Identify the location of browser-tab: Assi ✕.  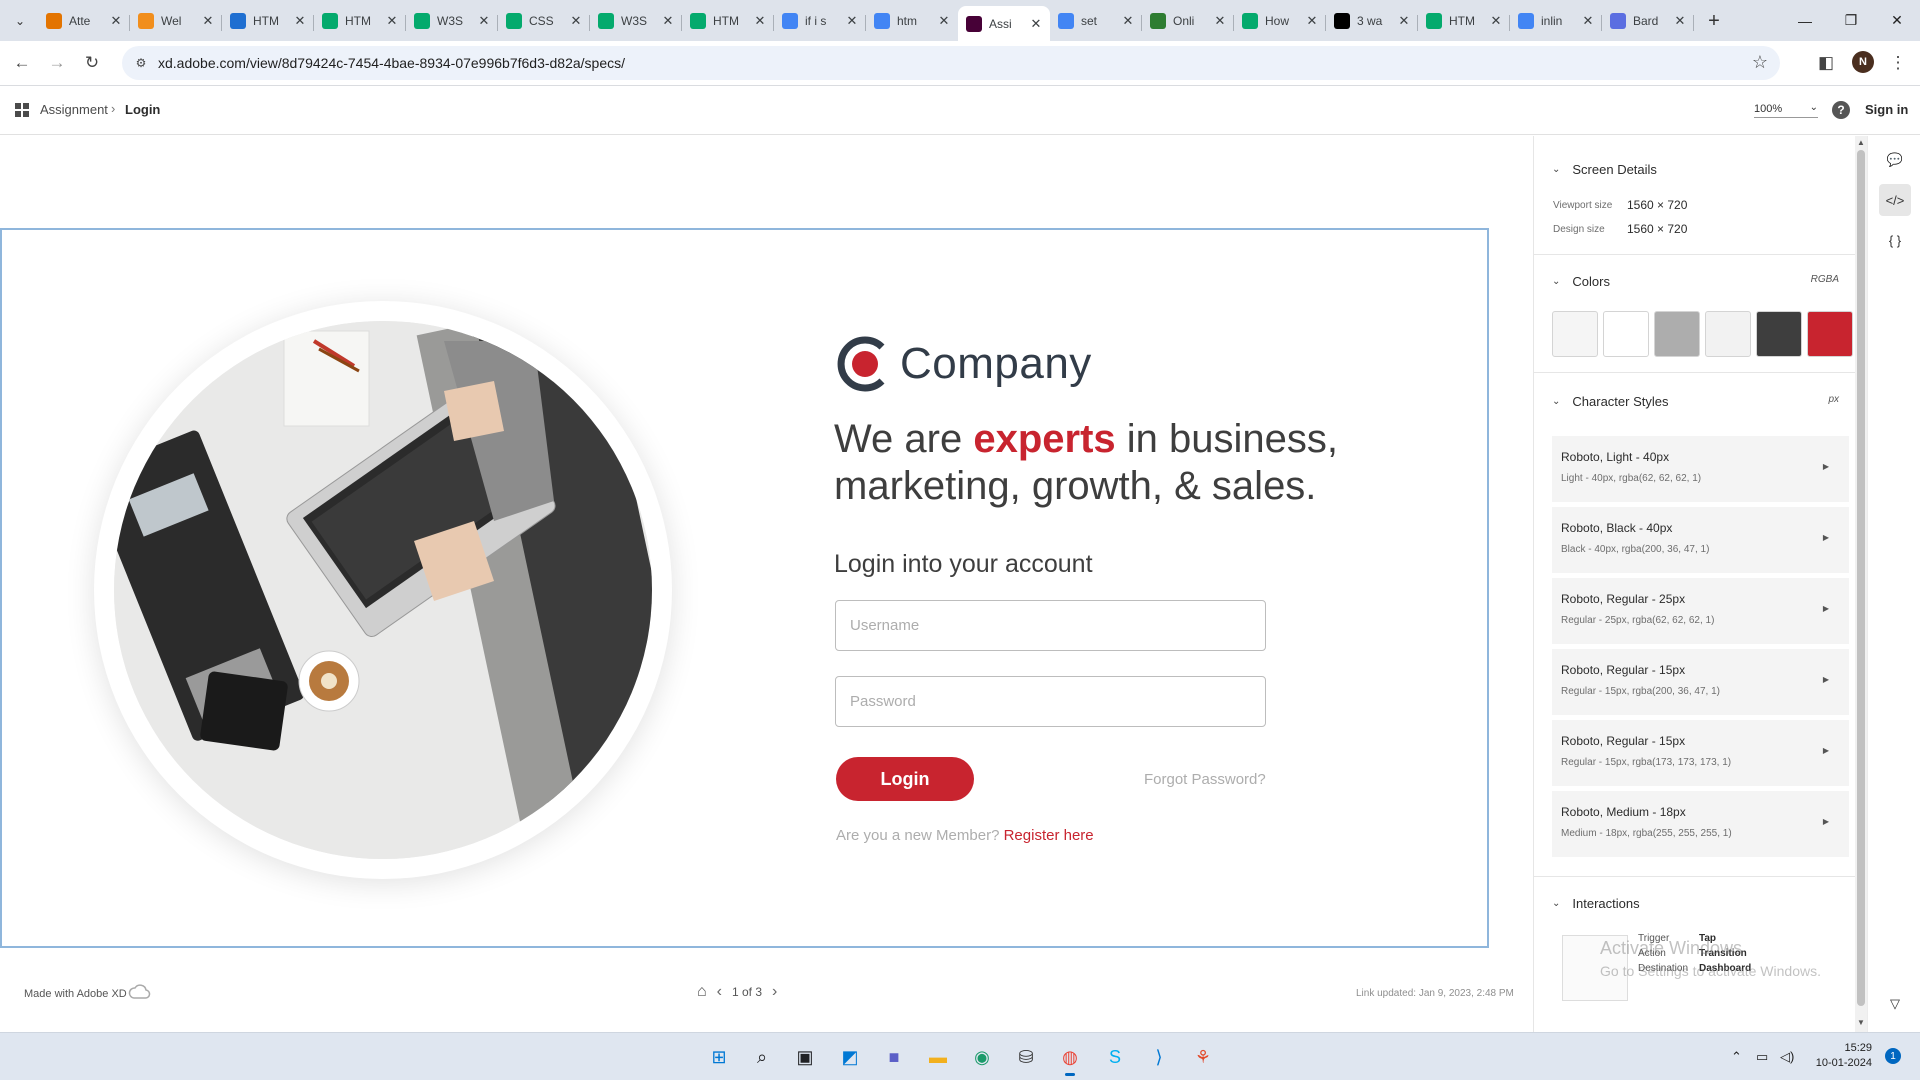
(1004, 23).